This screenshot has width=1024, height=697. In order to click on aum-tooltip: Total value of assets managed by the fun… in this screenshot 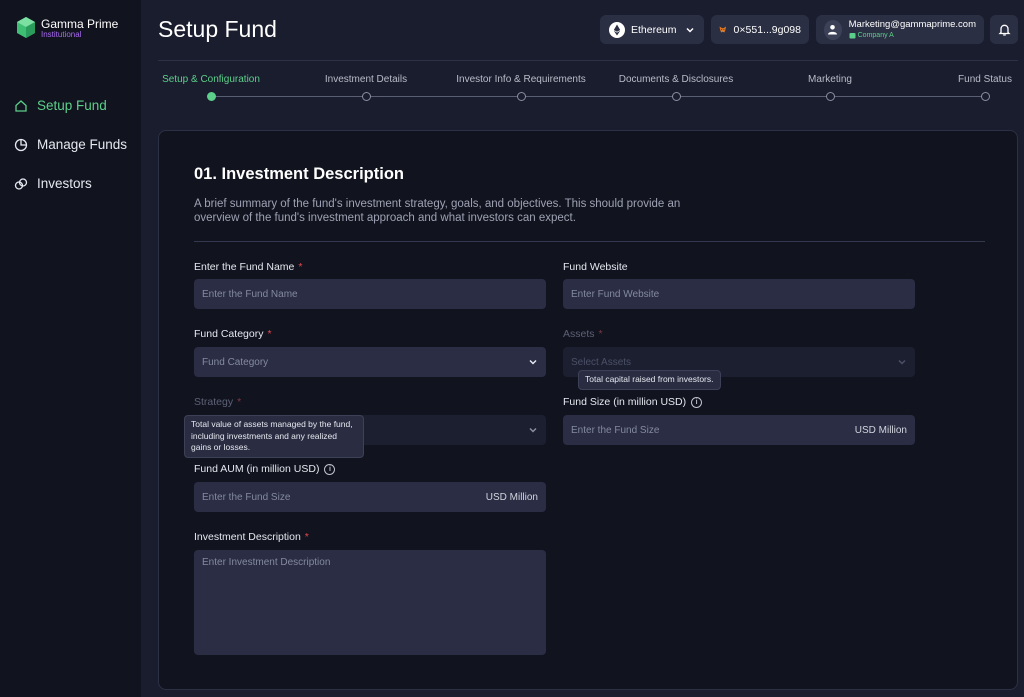, I will do `click(274, 436)`.